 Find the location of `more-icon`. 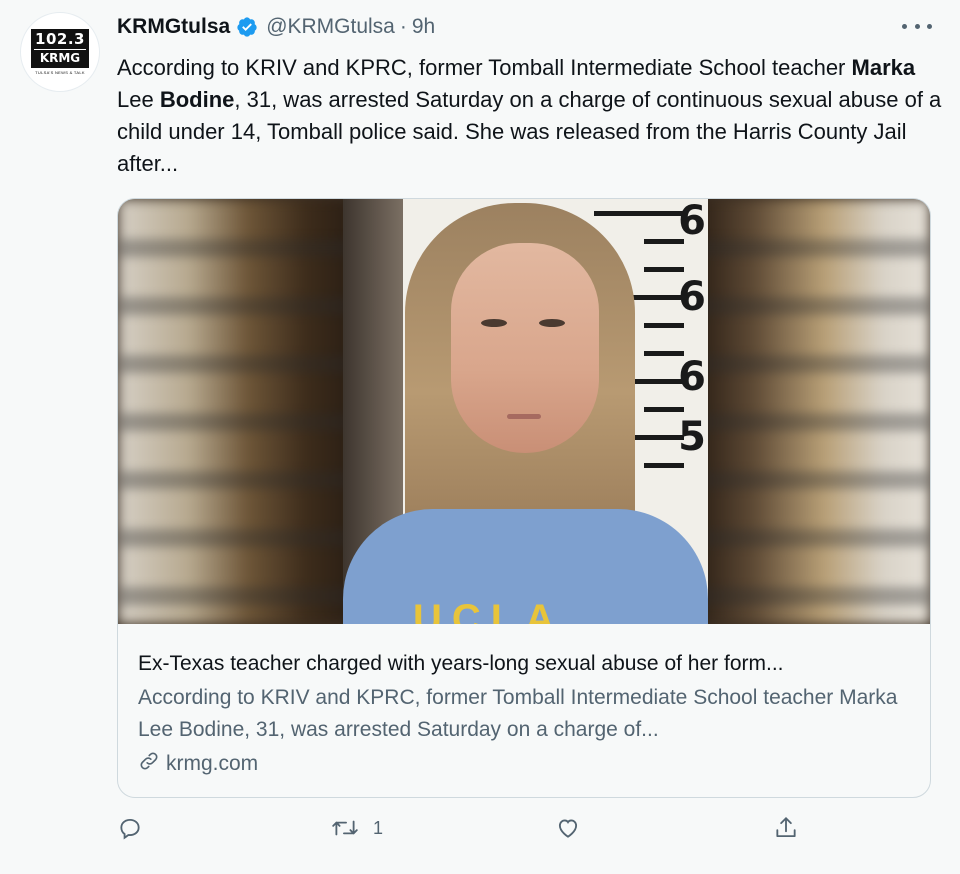

more-icon is located at coordinates (917, 26).